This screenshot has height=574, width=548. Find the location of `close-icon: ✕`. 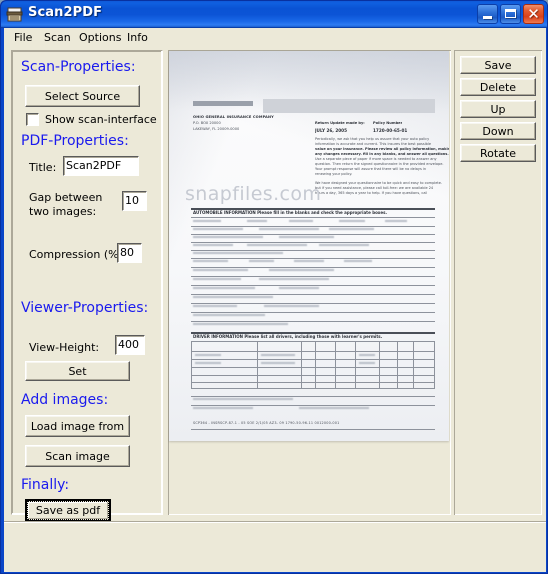

close-icon: ✕ is located at coordinates (533, 14).